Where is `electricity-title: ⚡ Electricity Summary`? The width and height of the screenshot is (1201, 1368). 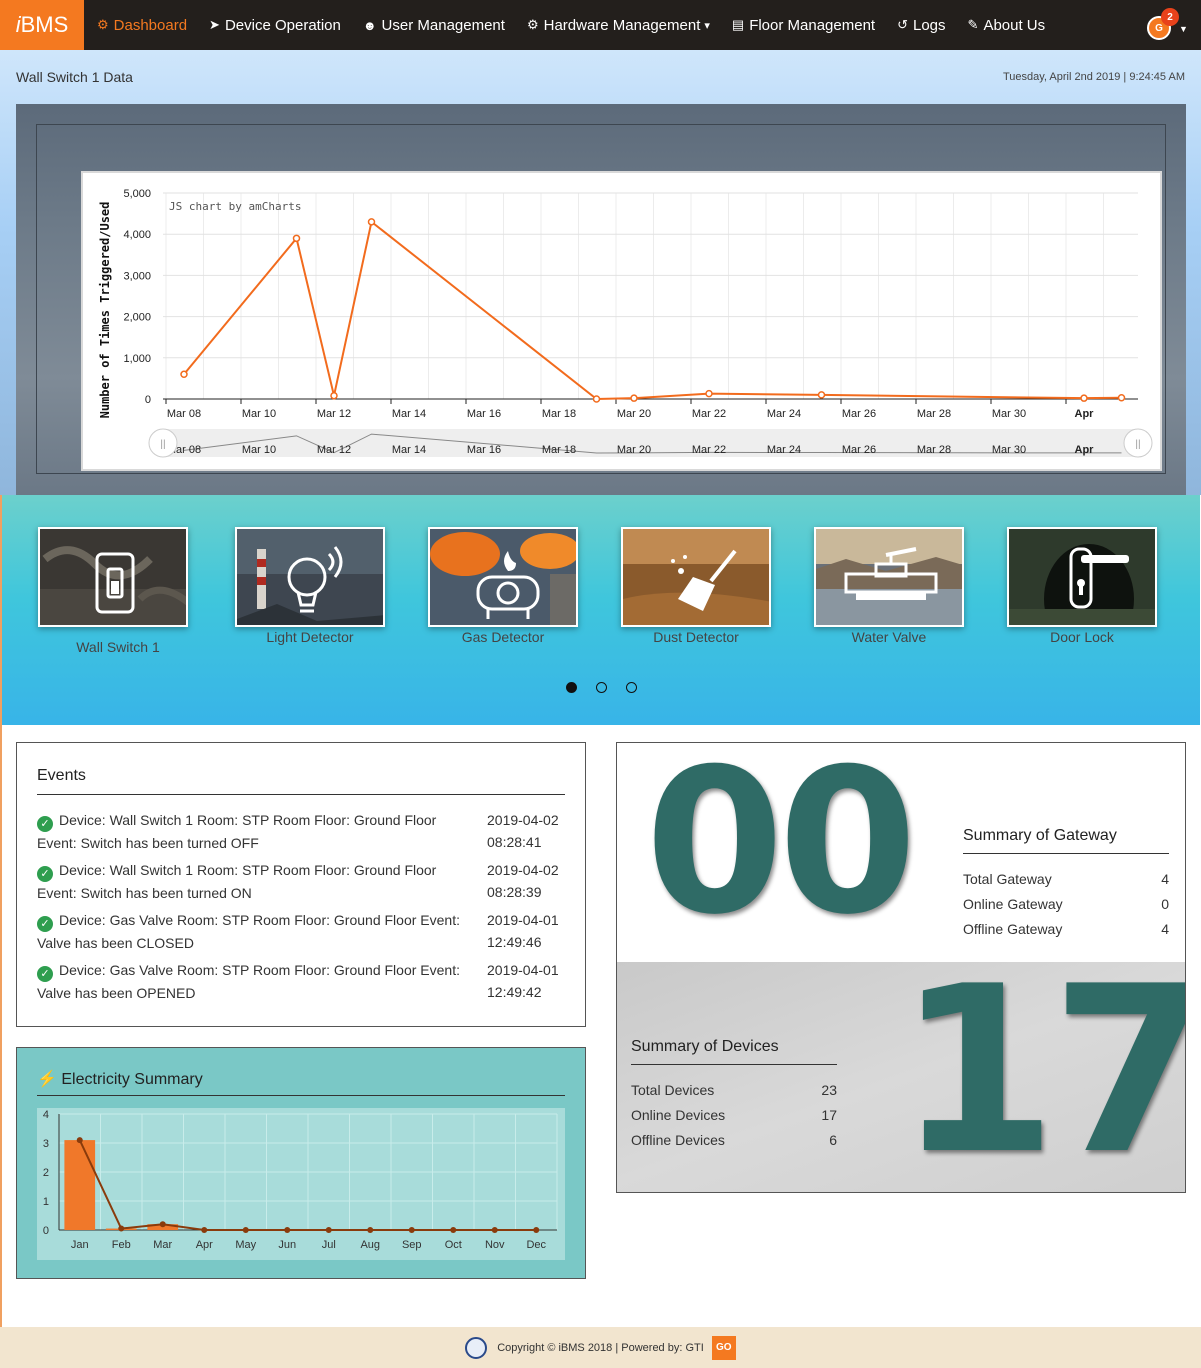
electricity-title: ⚡ Electricity Summary is located at coordinates (120, 1079).